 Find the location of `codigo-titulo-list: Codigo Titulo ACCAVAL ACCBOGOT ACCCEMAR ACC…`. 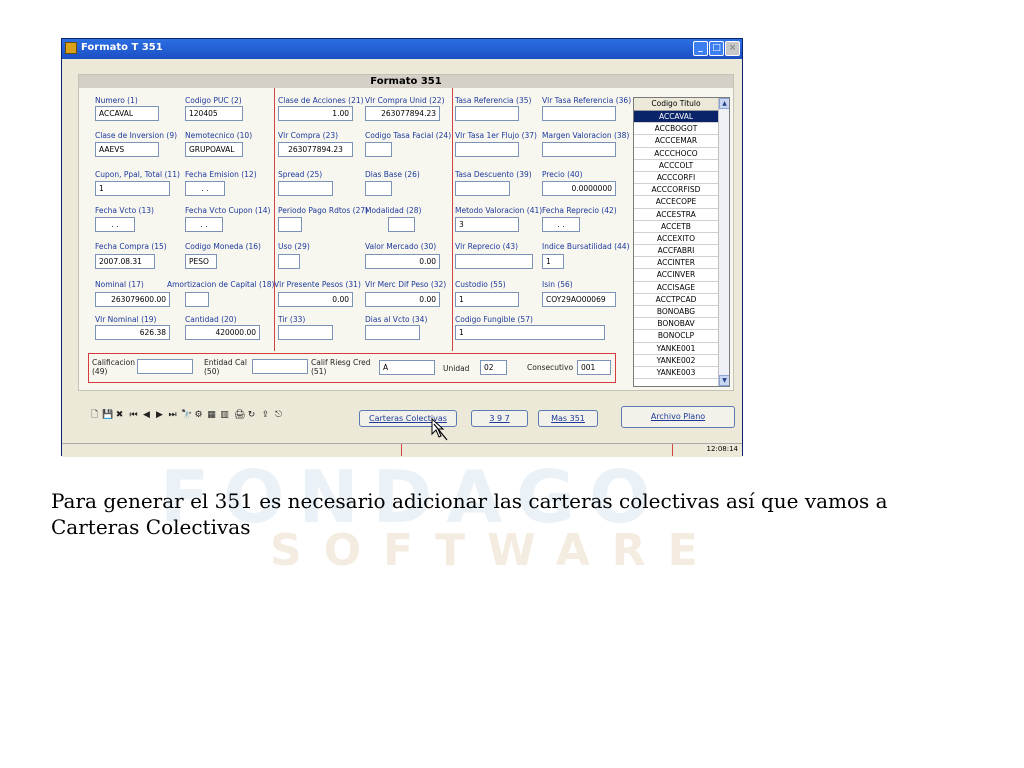

codigo-titulo-list: Codigo Titulo ACCAVAL ACCBOGOT ACCCEMAR ACC… is located at coordinates (681, 242).